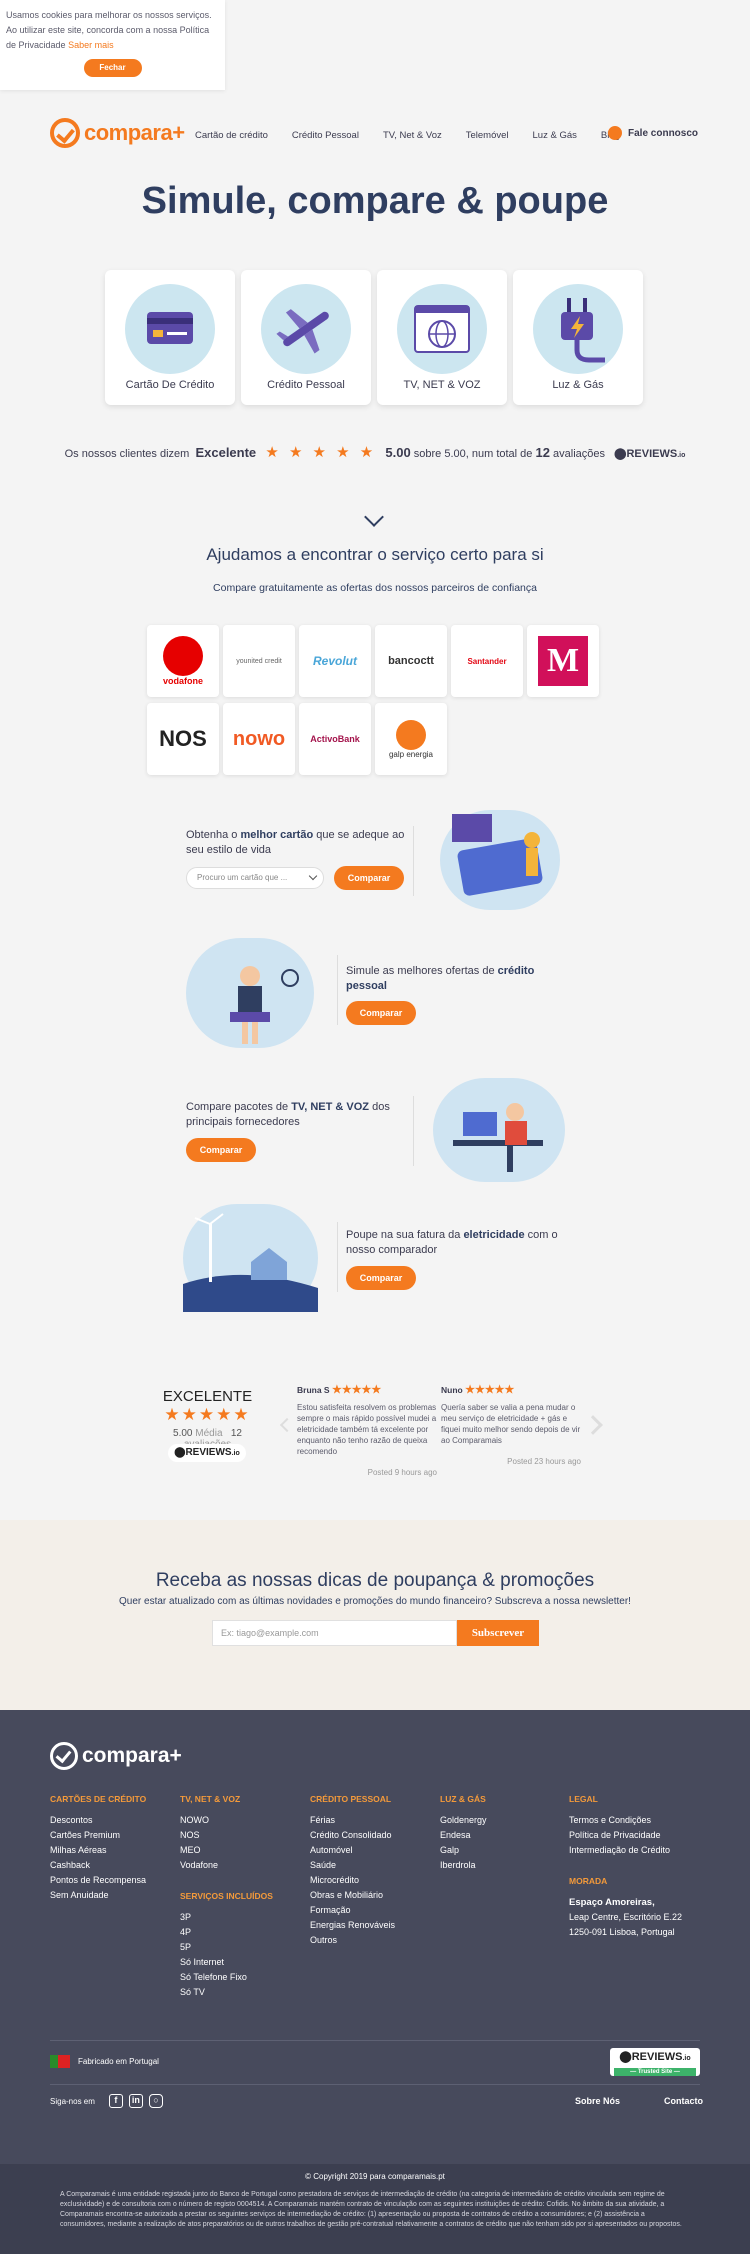 Image resolution: width=750 pixels, height=2254 pixels. What do you see at coordinates (250, 1258) in the screenshot?
I see `energy-illustration` at bounding box center [250, 1258].